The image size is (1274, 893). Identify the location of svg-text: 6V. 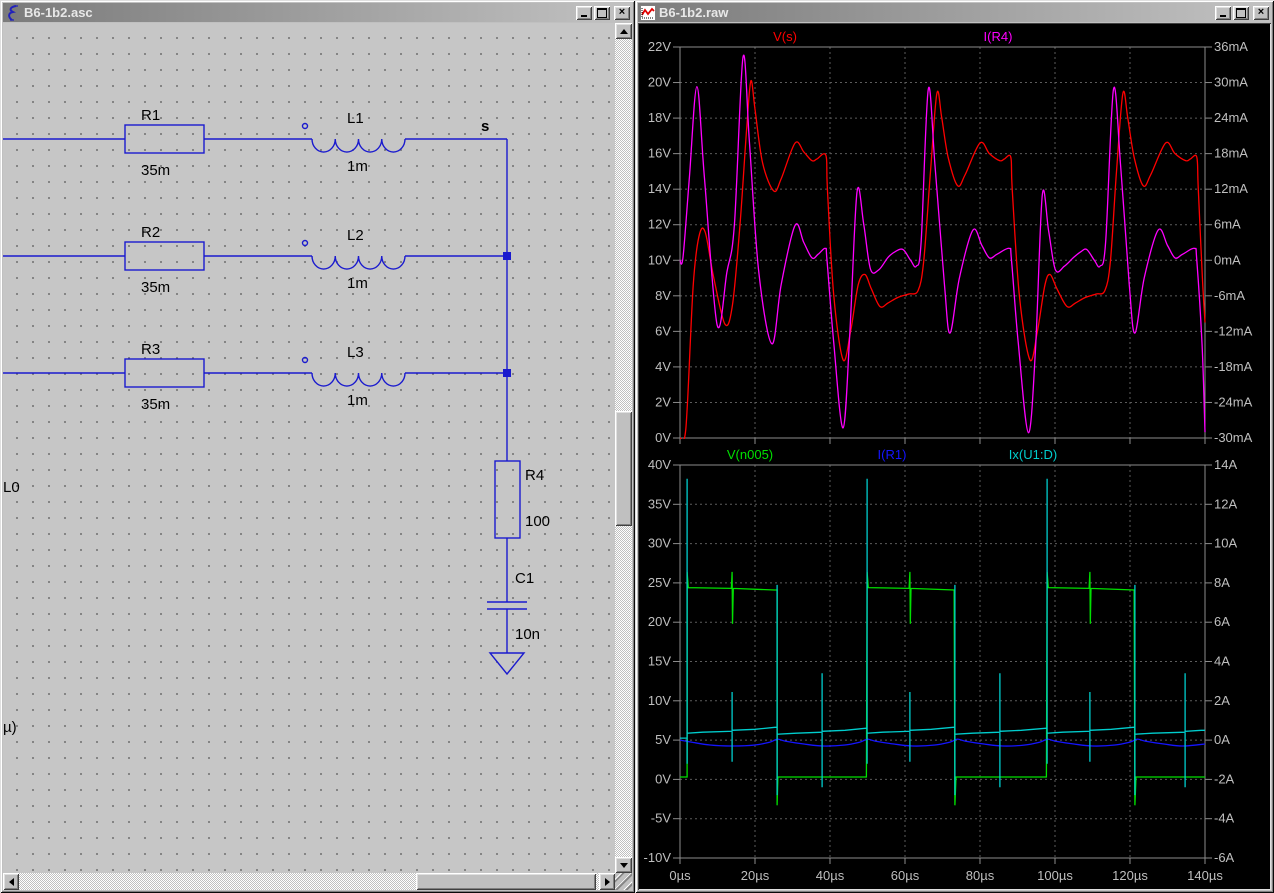
(663, 330).